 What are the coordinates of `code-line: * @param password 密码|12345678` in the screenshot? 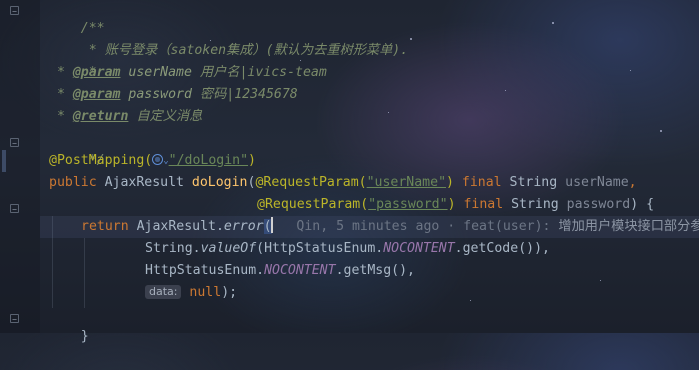 It's located at (173, 94).